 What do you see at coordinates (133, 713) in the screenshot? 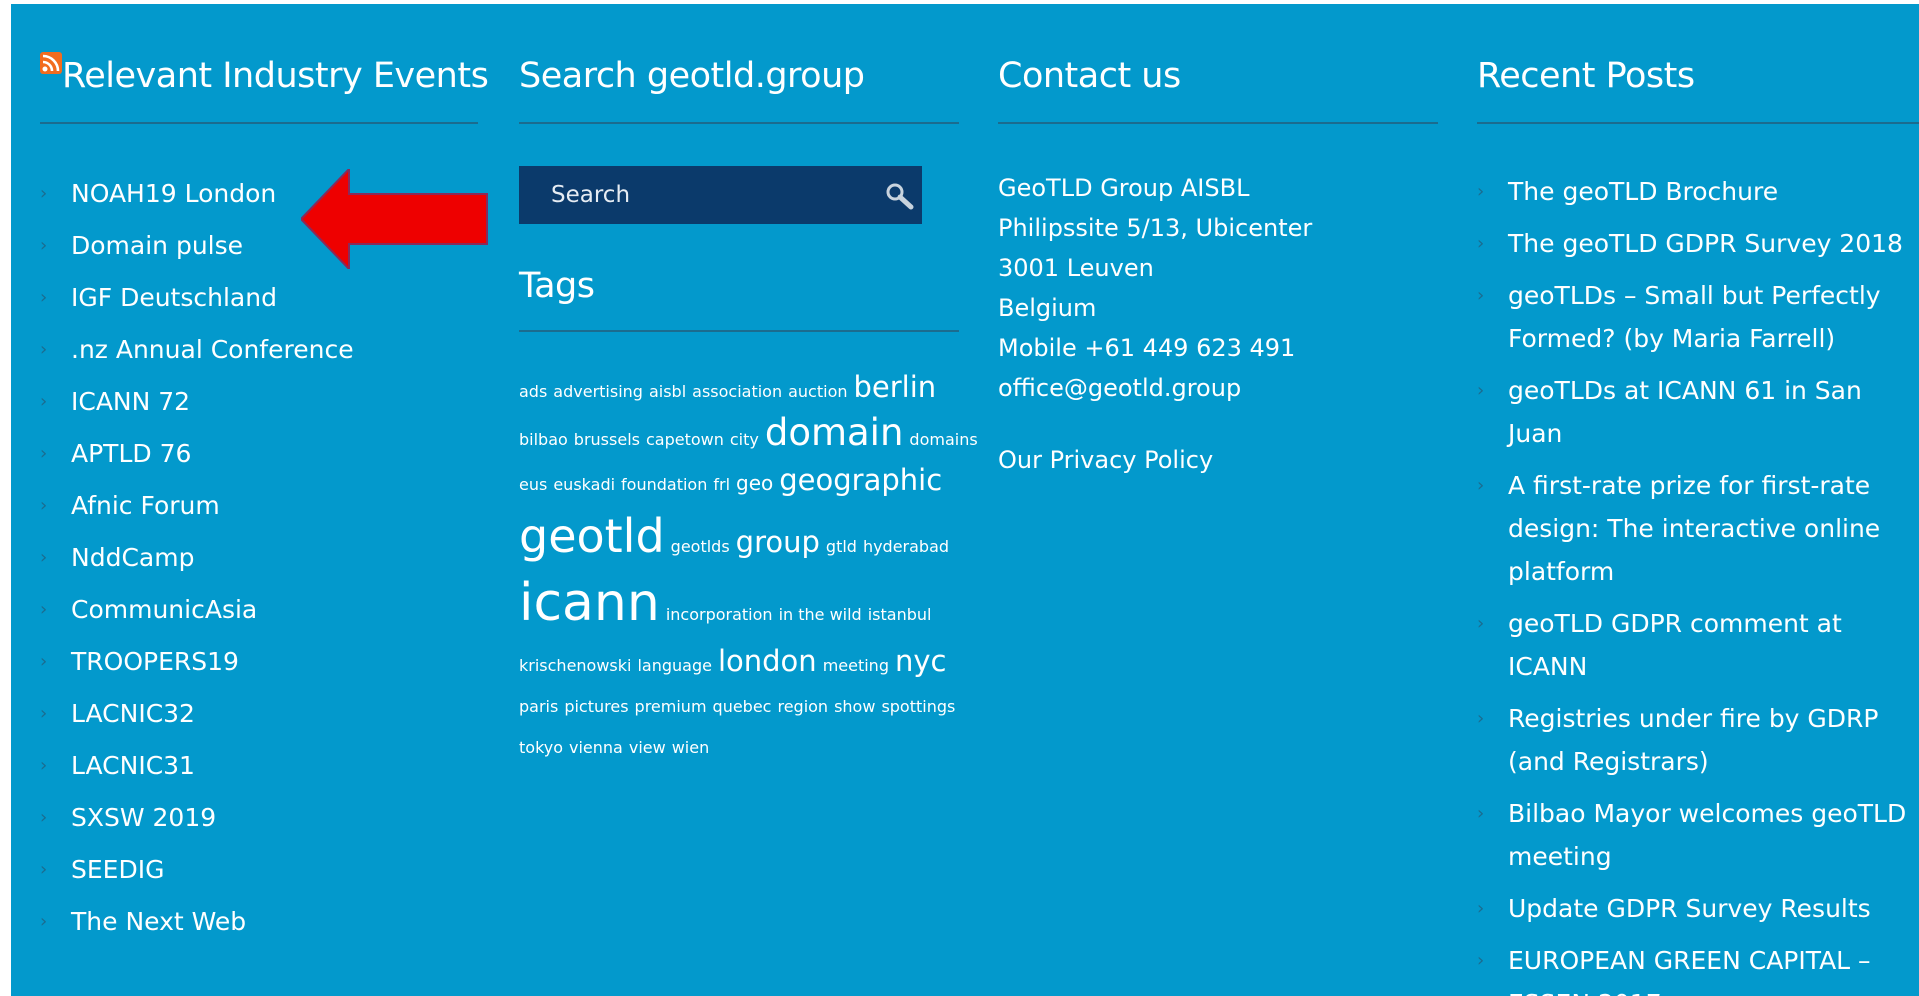
I see `list-item-link: LACNIC32` at bounding box center [133, 713].